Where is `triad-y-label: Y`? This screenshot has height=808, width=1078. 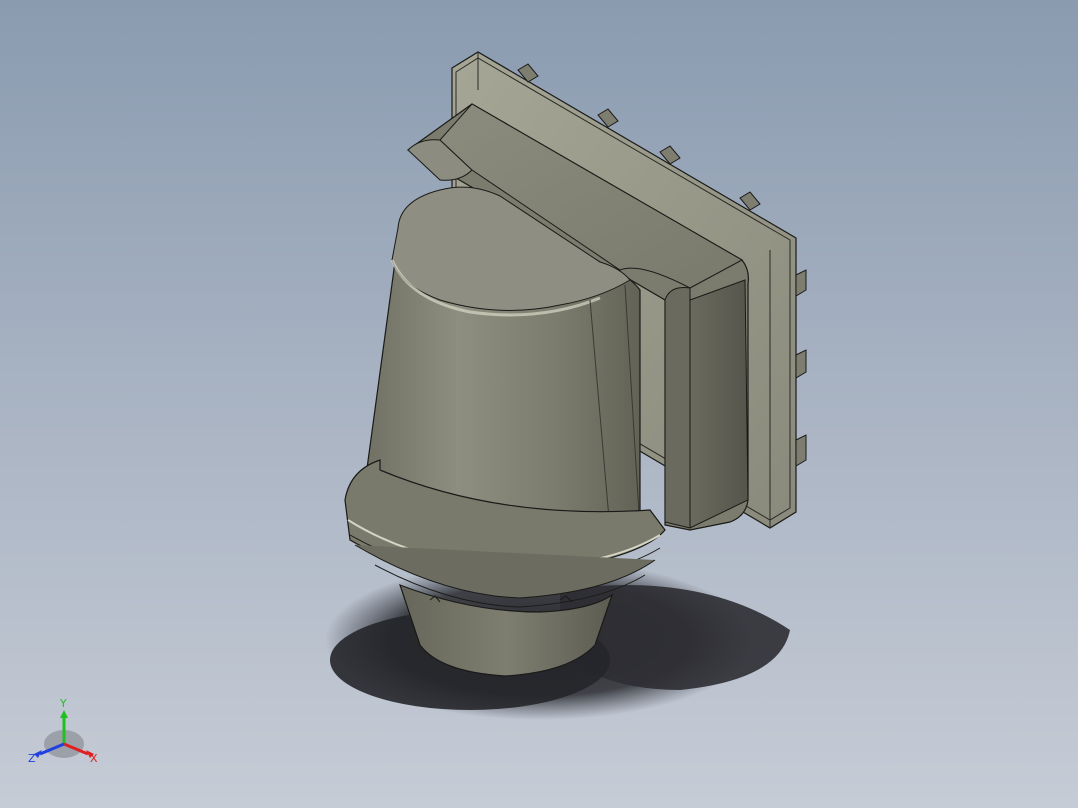 triad-y-label: Y is located at coordinates (63, 703).